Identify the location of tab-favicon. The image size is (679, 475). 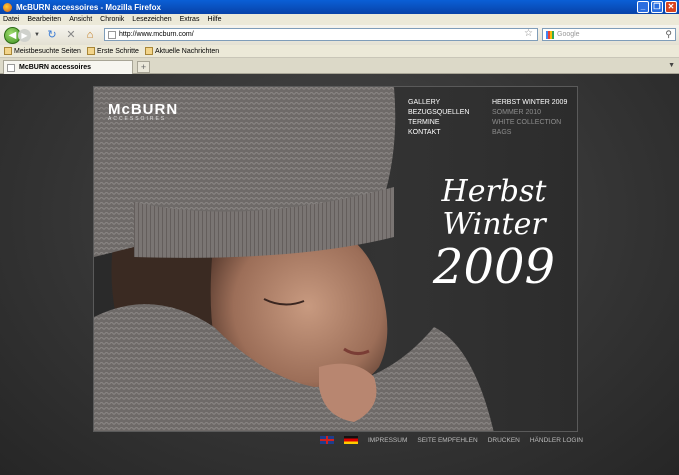
(11, 67).